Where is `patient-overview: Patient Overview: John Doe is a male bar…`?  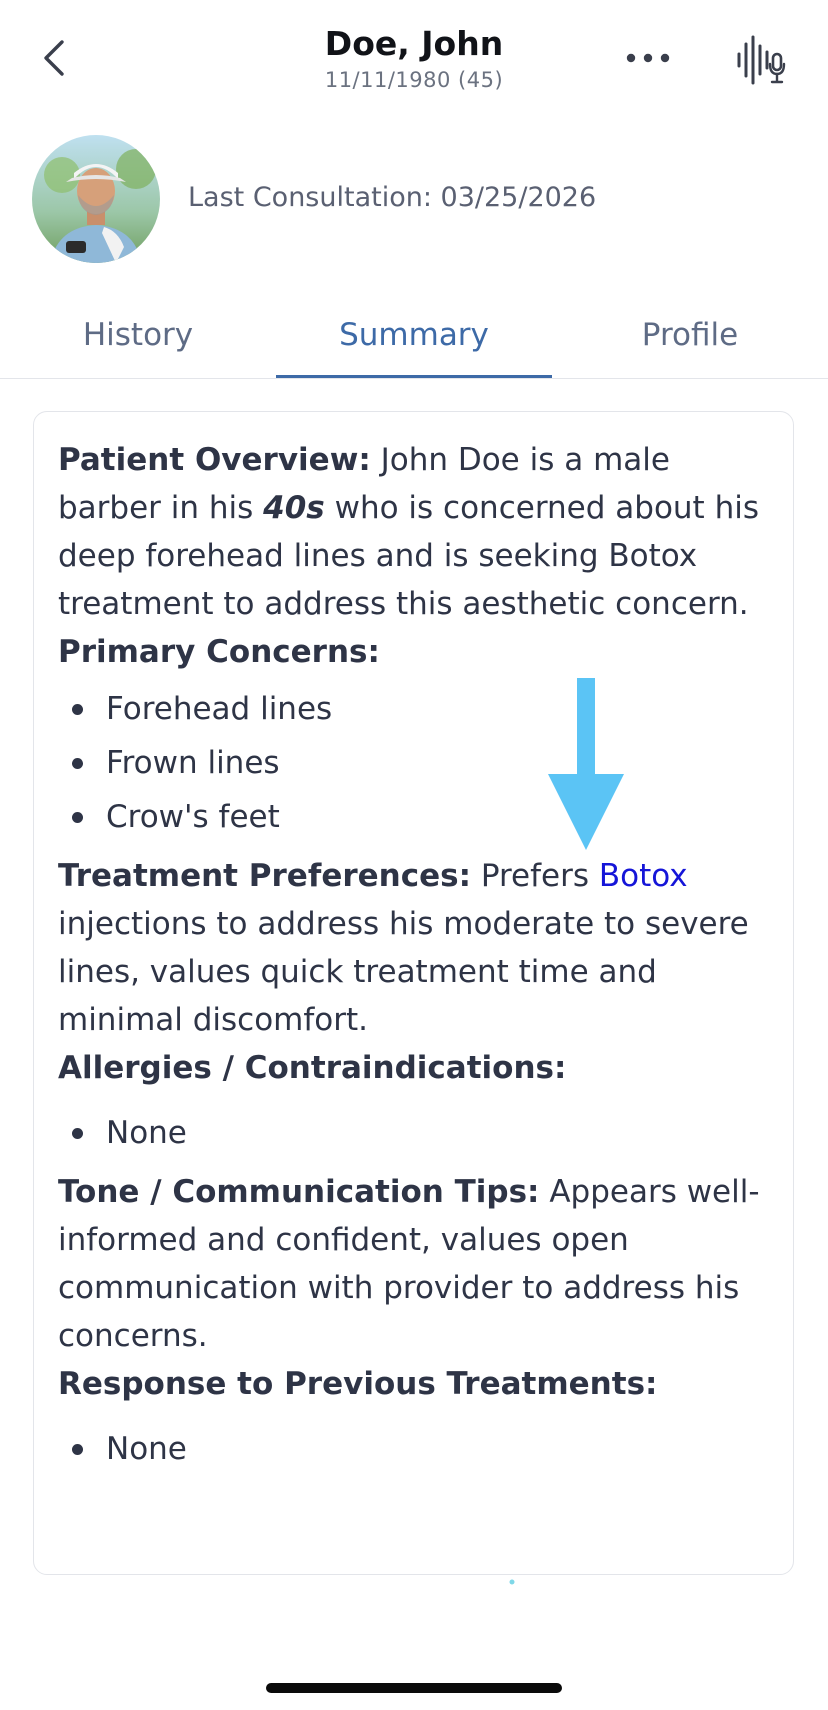 patient-overview: Patient Overview: John Doe is a male bar… is located at coordinates (413, 532).